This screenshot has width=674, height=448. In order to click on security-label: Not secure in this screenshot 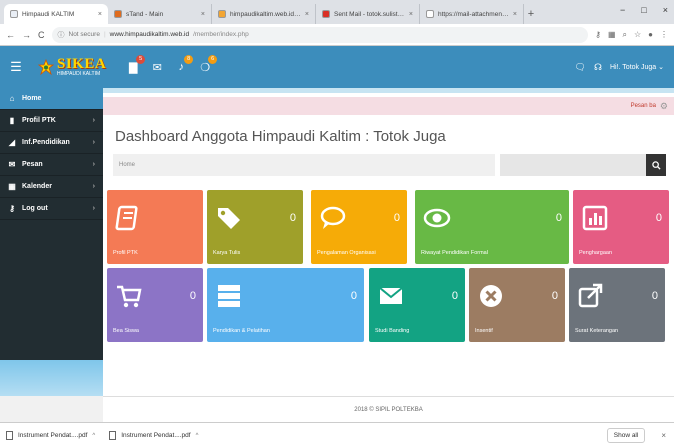, I will do `click(84, 34)`.